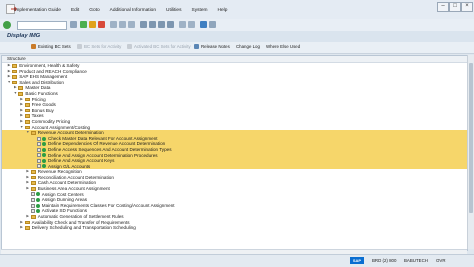  Describe the element at coordinates (234, 59) in the screenshot. I see `structure-header: Structure` at that location.